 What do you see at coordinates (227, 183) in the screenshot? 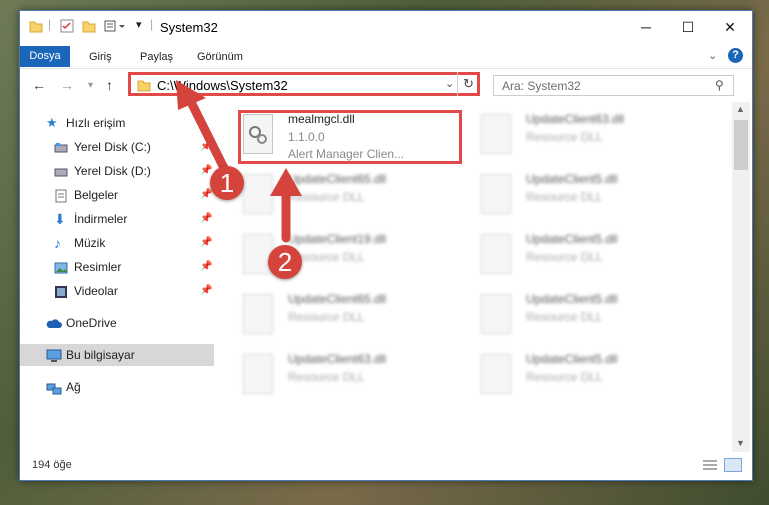
I see `step-1-badge: 1` at bounding box center [227, 183].